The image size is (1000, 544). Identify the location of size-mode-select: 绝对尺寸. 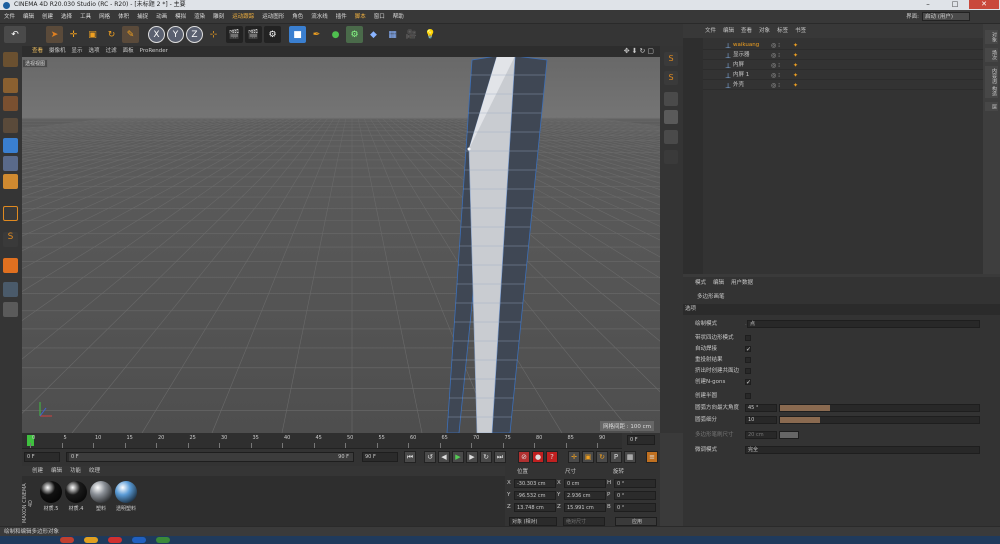
(584, 521).